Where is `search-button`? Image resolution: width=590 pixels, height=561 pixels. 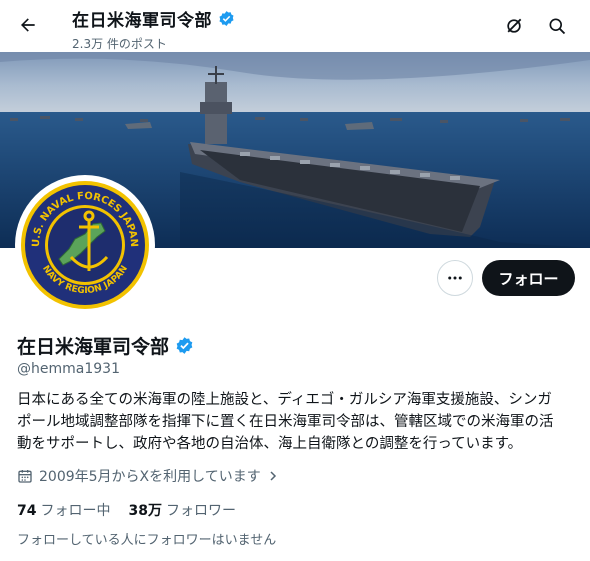 search-button is located at coordinates (557, 26).